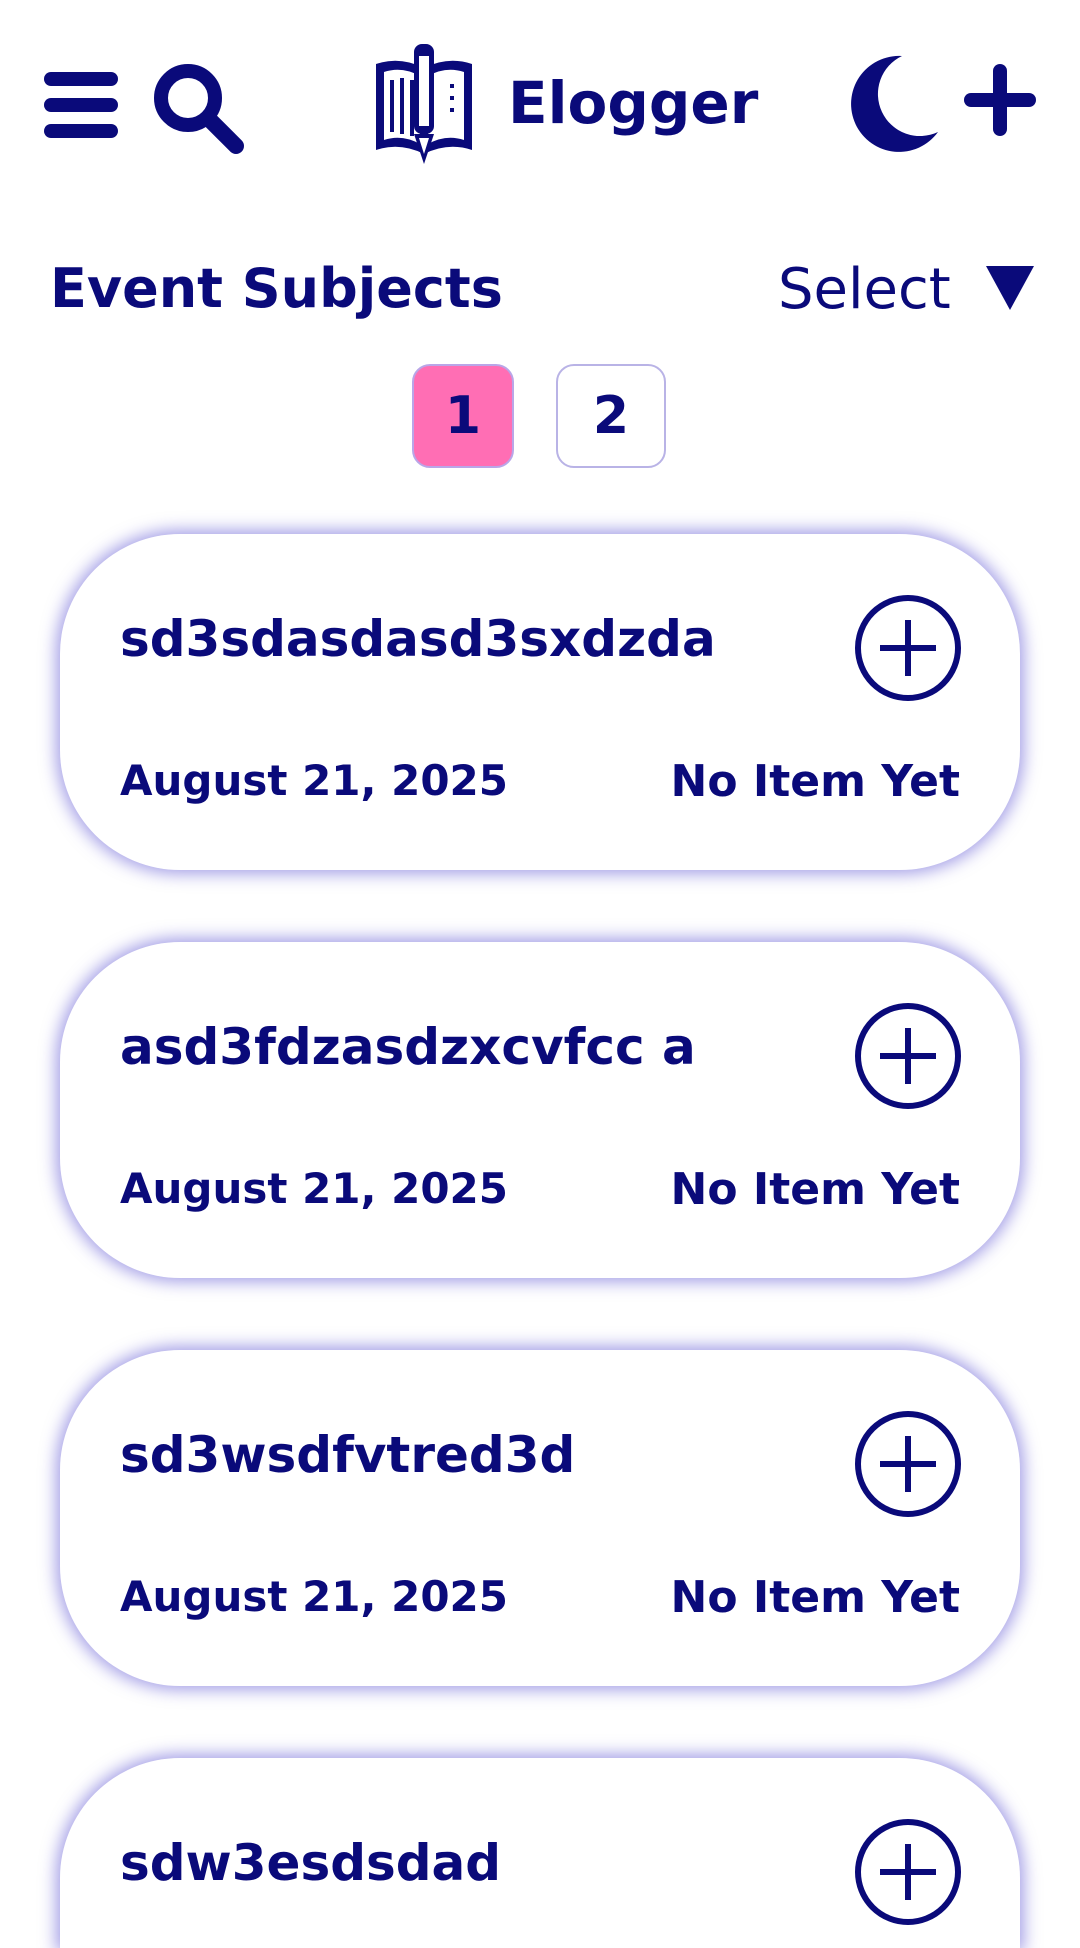 This screenshot has height=1948, width=1080. What do you see at coordinates (633, 103) in the screenshot?
I see `brand-name: Elogger` at bounding box center [633, 103].